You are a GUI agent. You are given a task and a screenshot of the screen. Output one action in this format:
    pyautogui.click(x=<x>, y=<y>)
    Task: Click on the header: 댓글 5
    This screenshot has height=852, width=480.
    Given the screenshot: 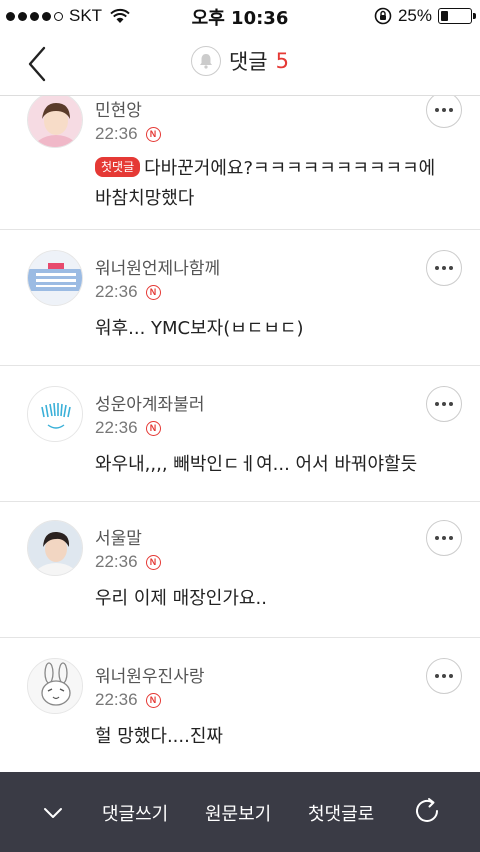 What is the action you would take?
    pyautogui.click(x=240, y=64)
    